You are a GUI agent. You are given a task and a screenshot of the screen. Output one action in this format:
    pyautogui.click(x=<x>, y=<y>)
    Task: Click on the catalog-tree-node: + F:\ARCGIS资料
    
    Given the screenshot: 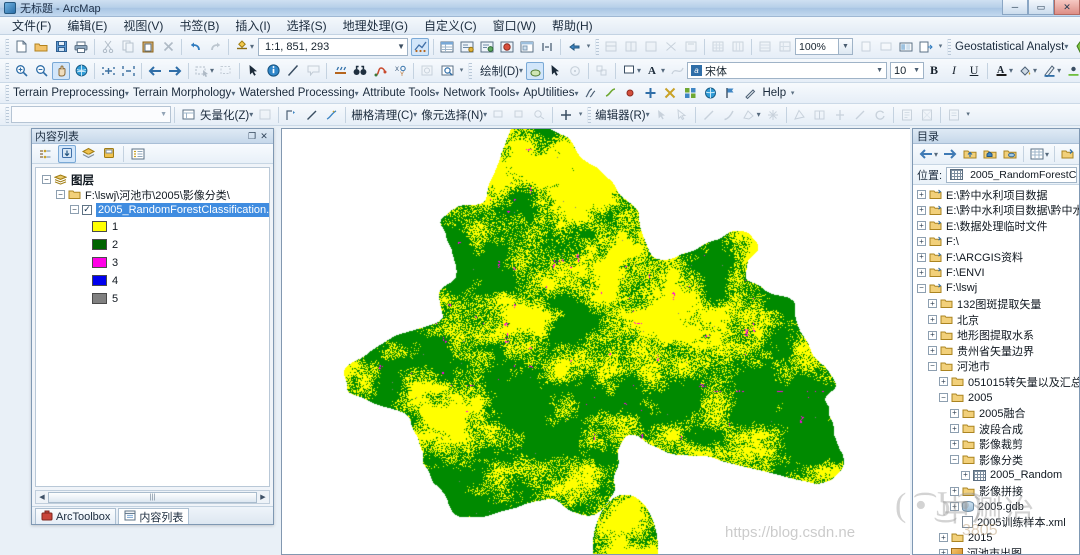 What is the action you would take?
    pyautogui.click(x=996, y=257)
    